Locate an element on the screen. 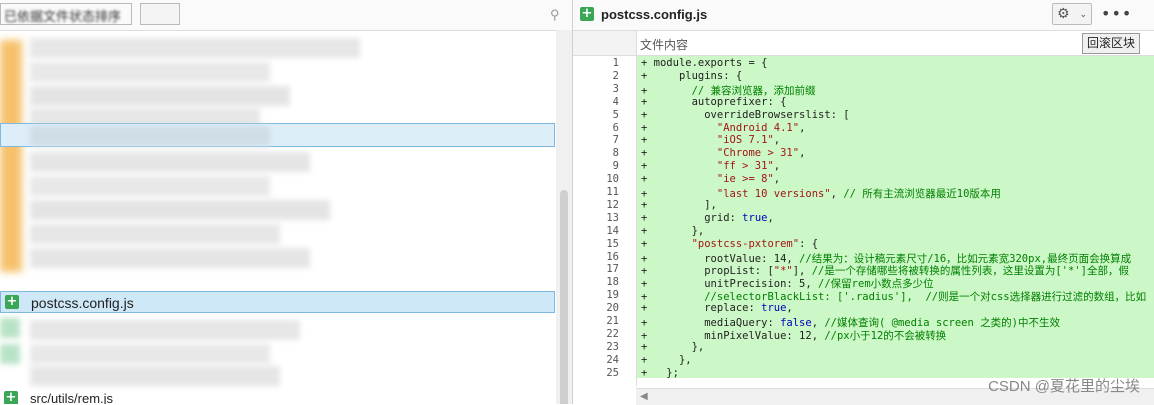  line-number: 6 is located at coordinates (615, 127).